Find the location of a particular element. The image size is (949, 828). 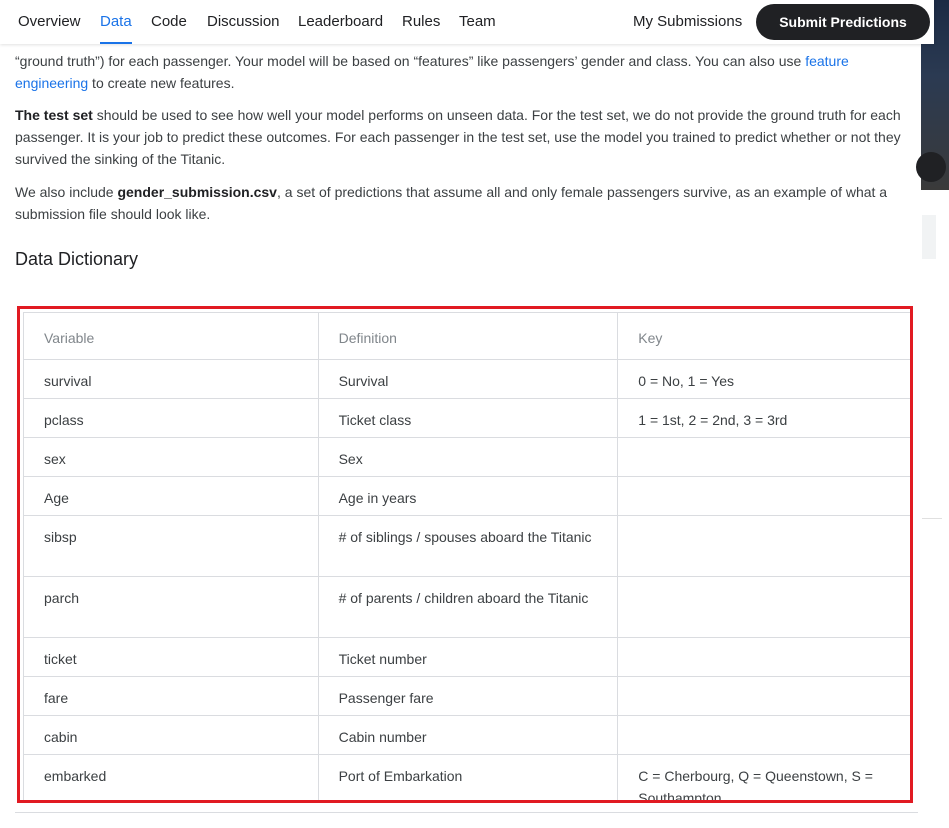

side-panel-strip is located at coordinates (929, 237).